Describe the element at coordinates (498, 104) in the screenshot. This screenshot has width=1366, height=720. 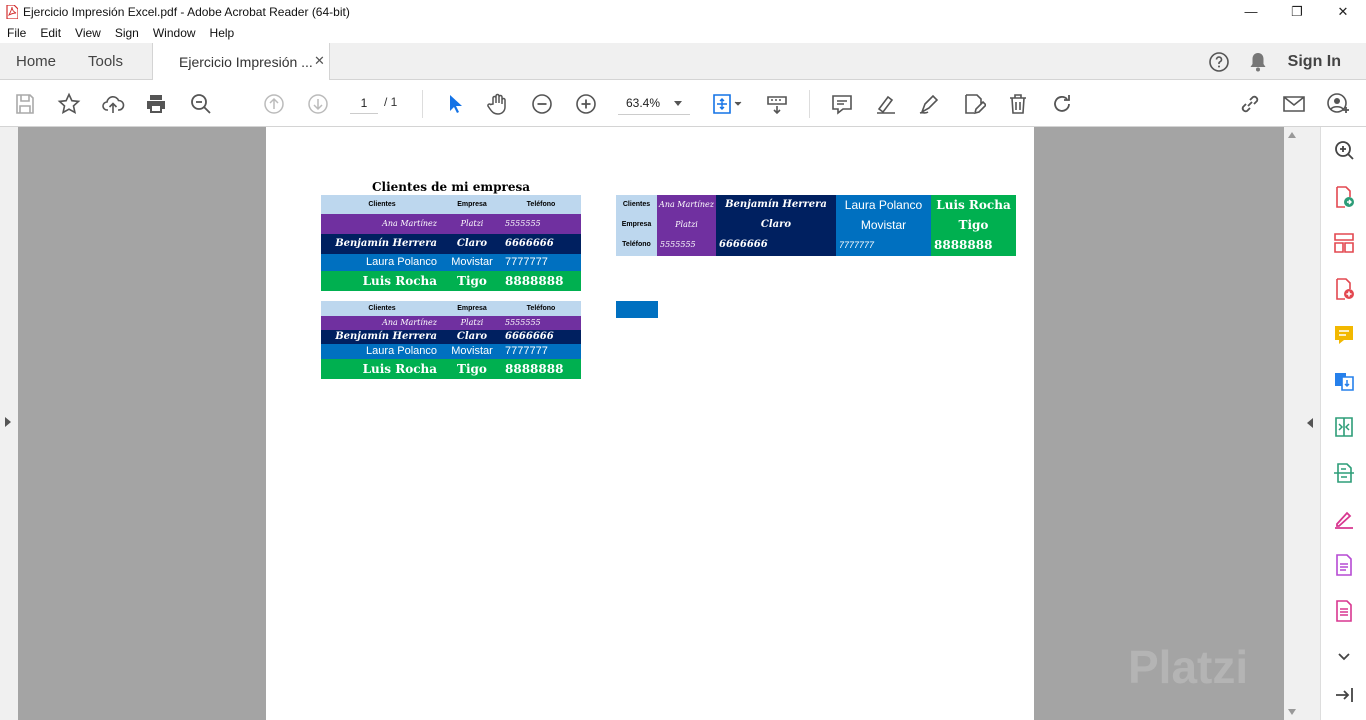
I see `hand-tool-icon` at that location.